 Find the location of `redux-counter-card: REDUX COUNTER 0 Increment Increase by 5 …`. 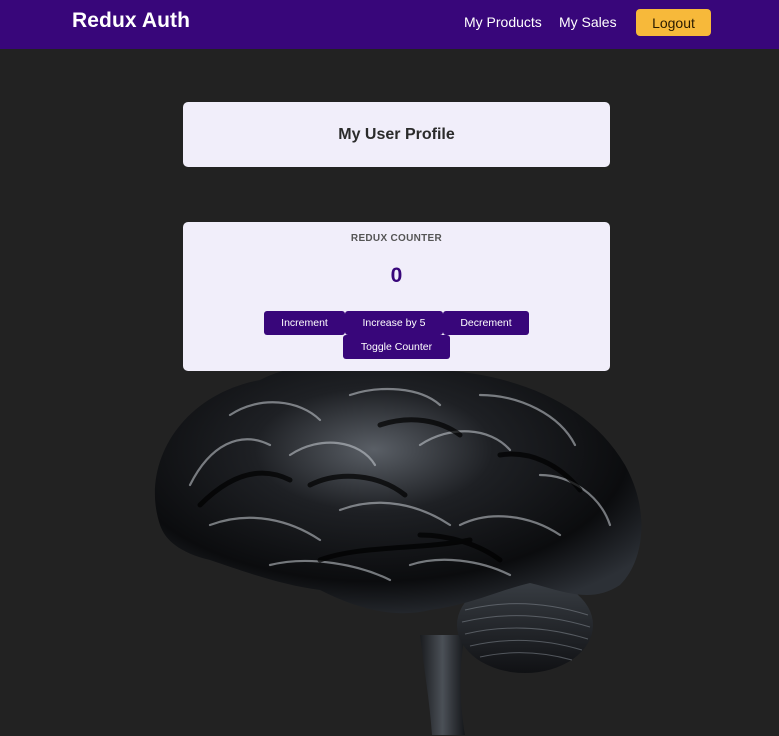

redux-counter-card: REDUX COUNTER 0 Increment Increase by 5 … is located at coordinates (396, 296).